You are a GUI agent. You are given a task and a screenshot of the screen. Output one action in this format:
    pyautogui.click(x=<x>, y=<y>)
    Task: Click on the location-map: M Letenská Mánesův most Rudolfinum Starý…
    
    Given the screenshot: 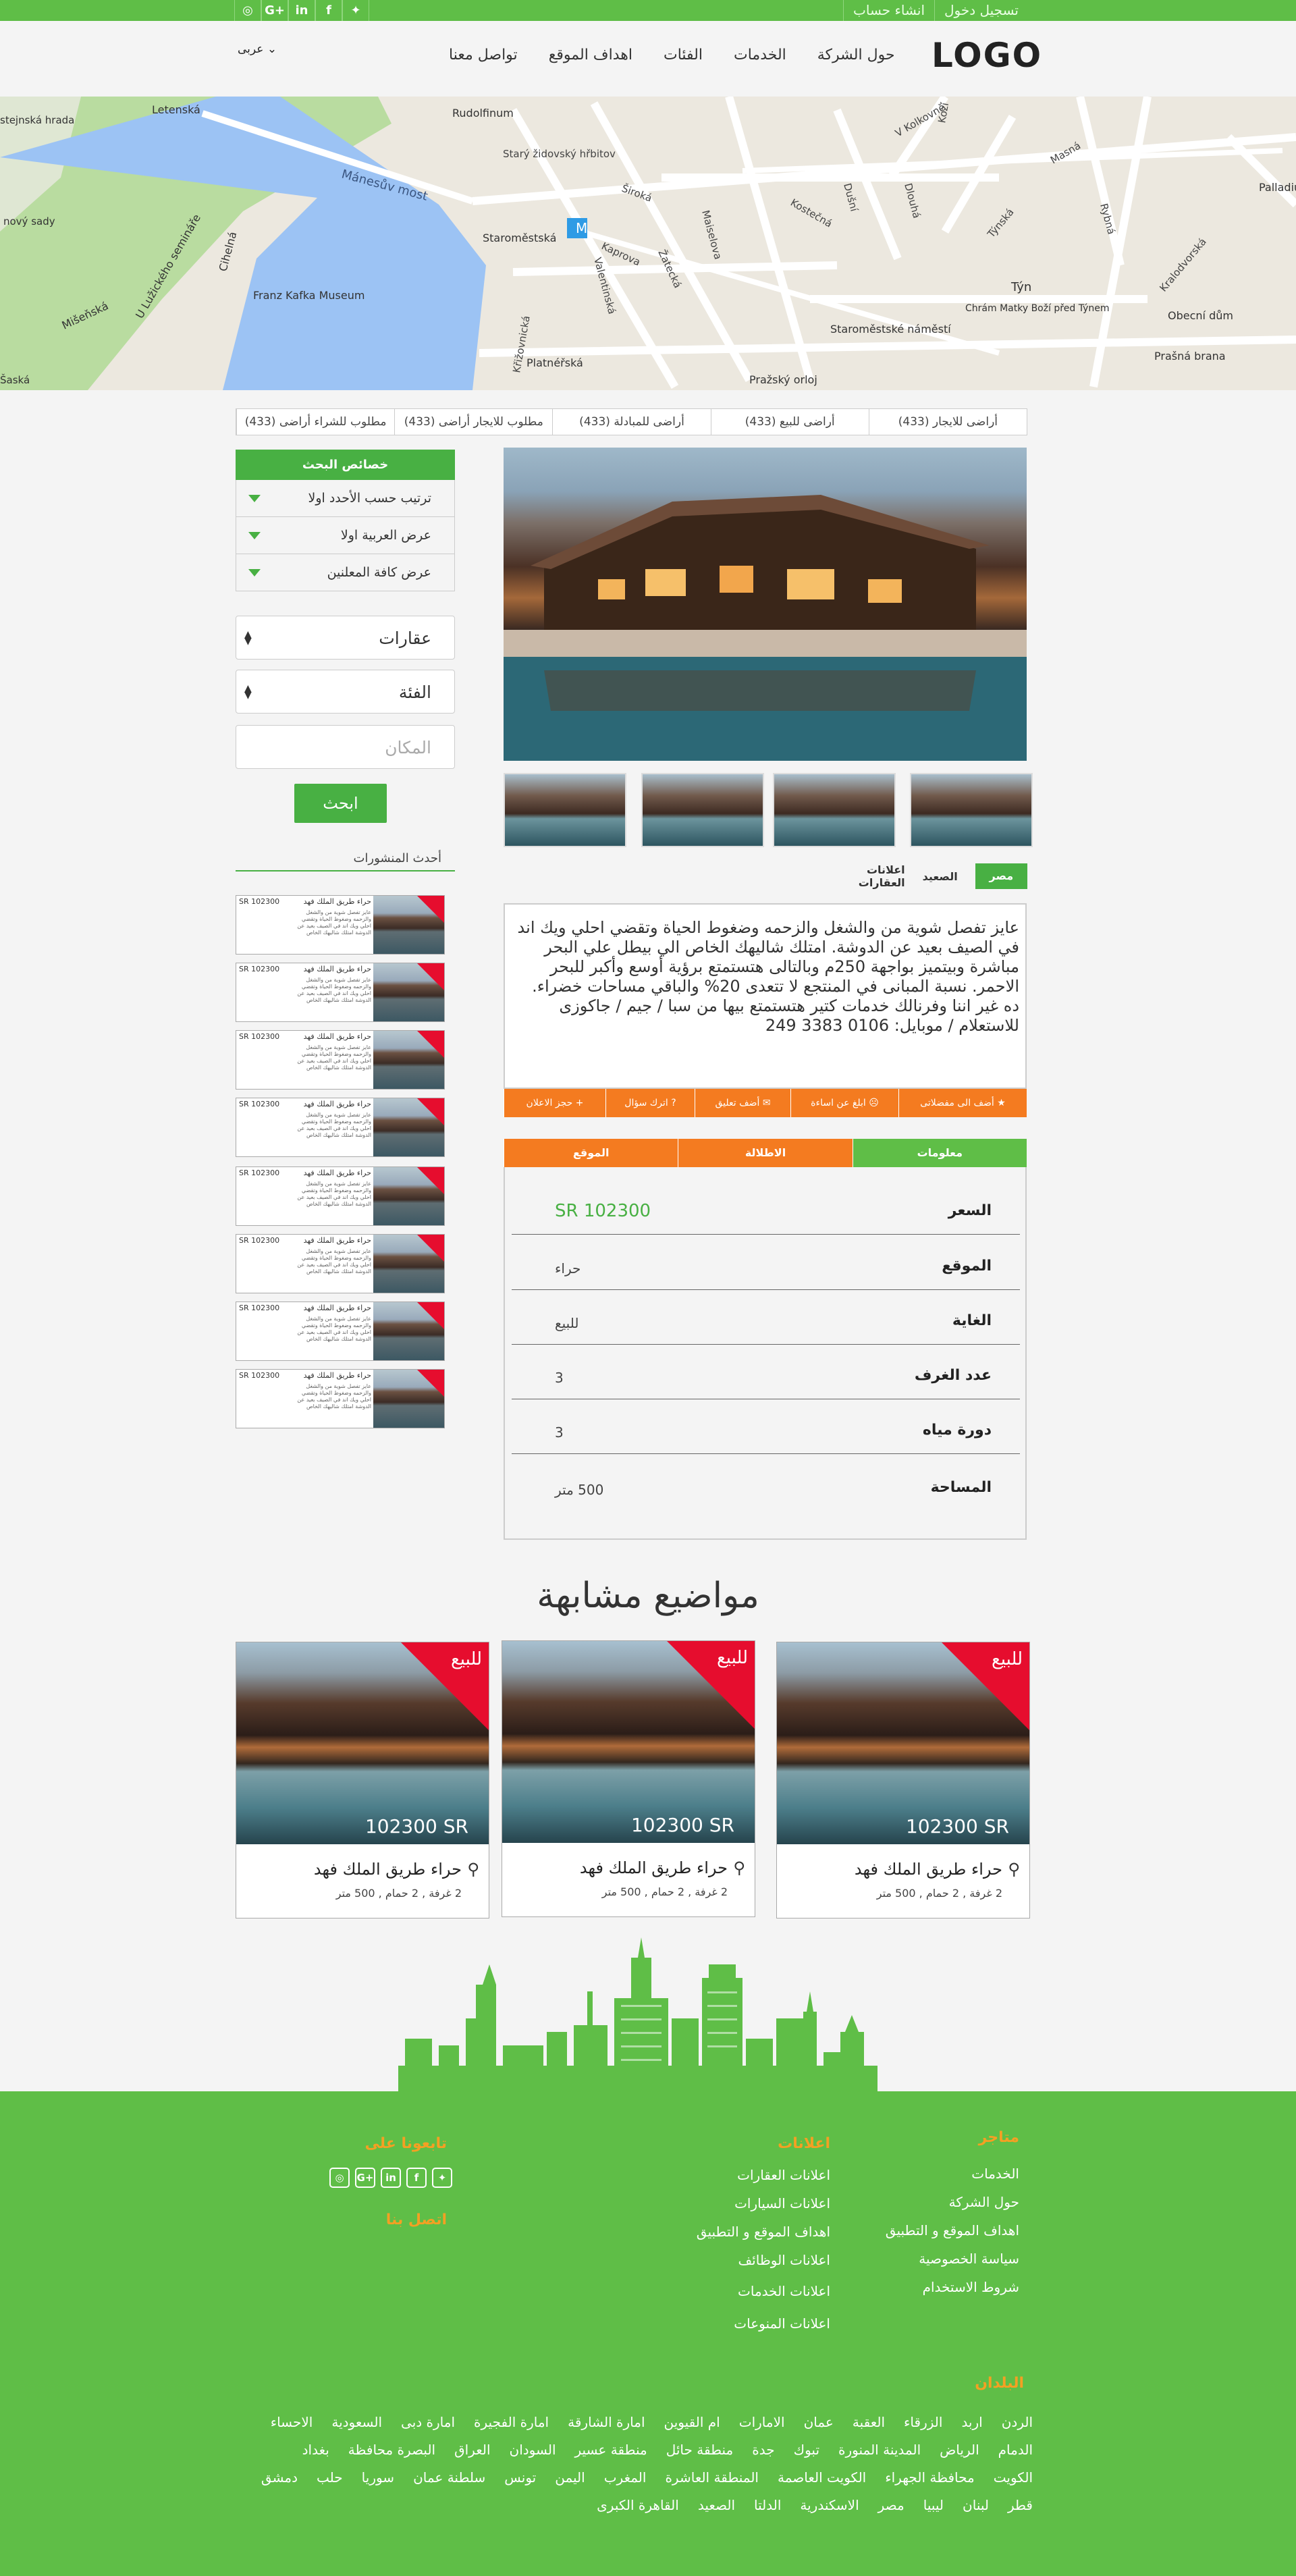 What is the action you would take?
    pyautogui.click(x=648, y=243)
    